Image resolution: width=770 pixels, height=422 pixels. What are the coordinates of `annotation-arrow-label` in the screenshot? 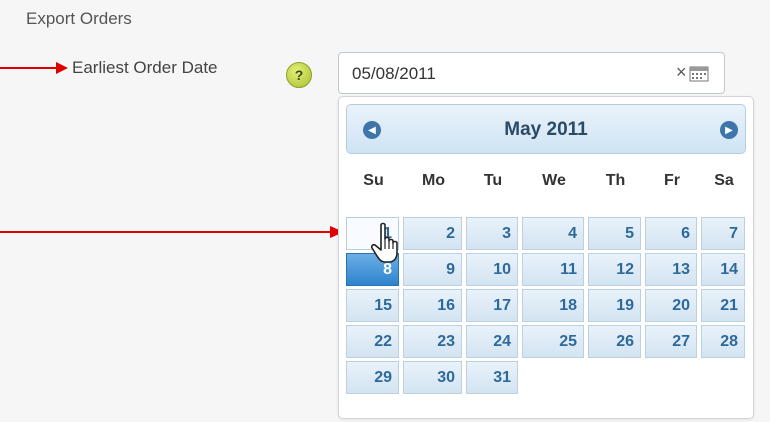 It's located at (34, 68).